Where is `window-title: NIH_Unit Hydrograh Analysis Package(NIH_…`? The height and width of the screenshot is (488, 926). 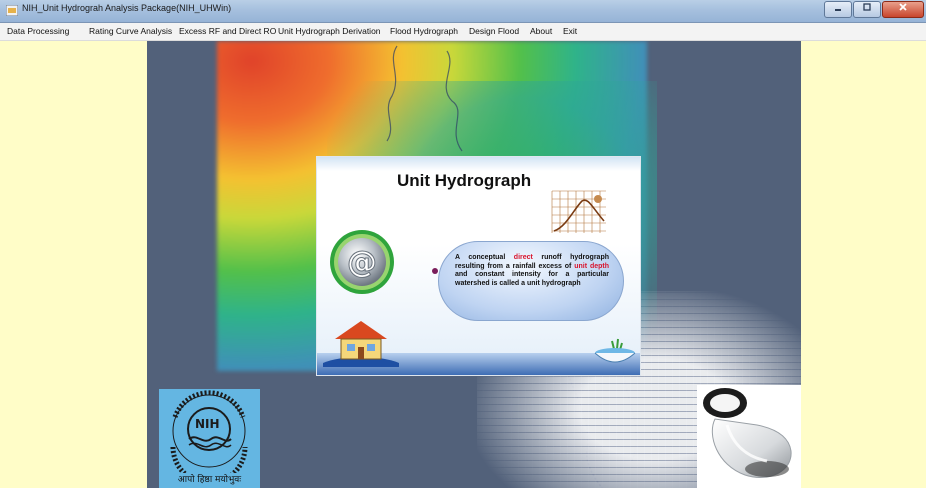 window-title: NIH_Unit Hydrograh Analysis Package(NIH_… is located at coordinates (127, 8).